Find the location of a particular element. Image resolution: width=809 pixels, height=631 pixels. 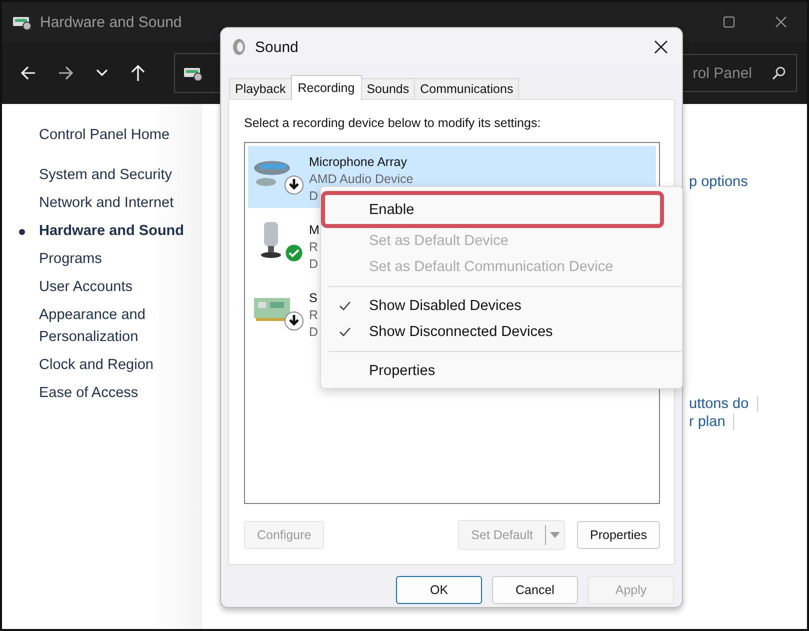

instruction-text: Select a recording device below to modify its settings: is located at coordinates (393, 123).